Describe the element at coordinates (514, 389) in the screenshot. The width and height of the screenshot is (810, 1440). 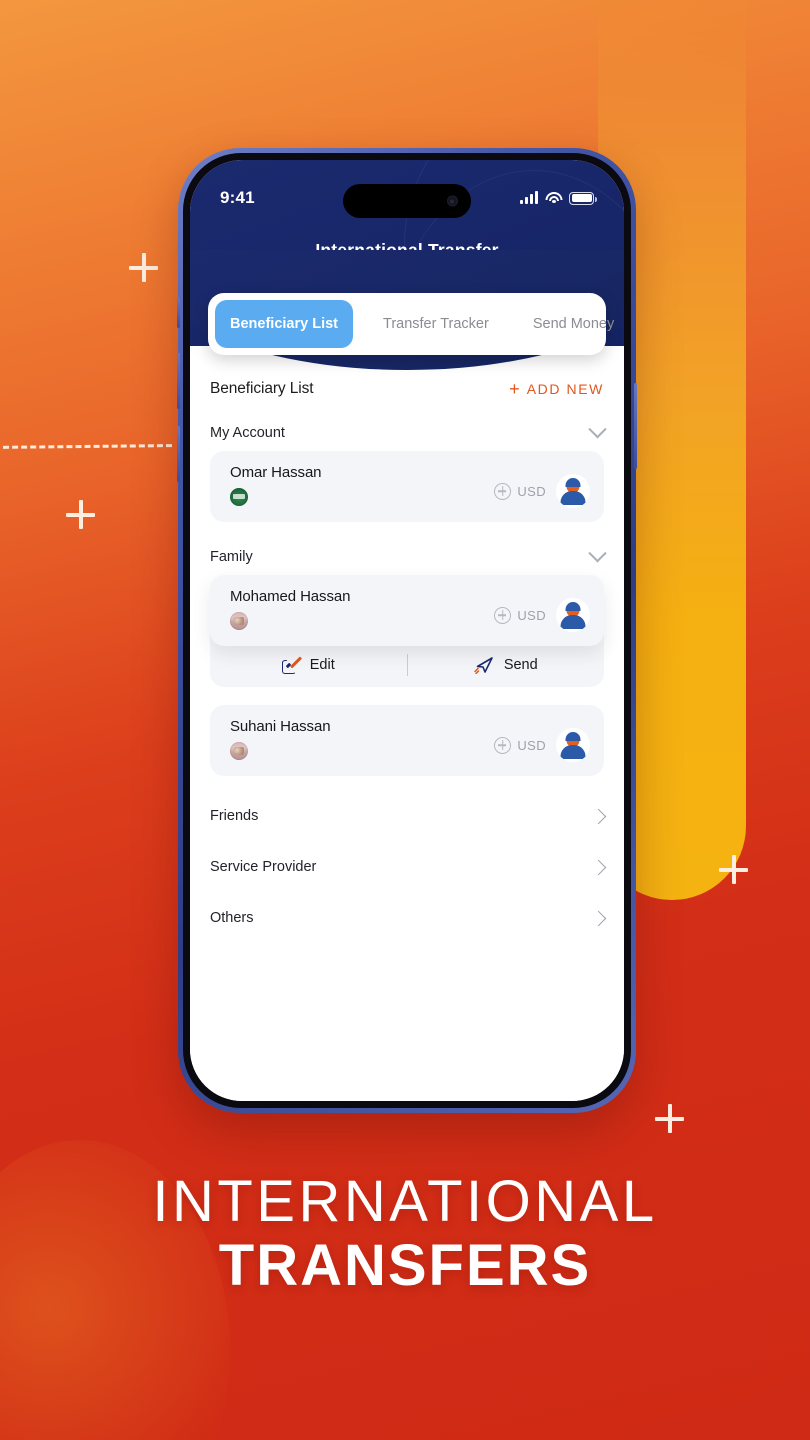
I see `plus-icon: +` at that location.